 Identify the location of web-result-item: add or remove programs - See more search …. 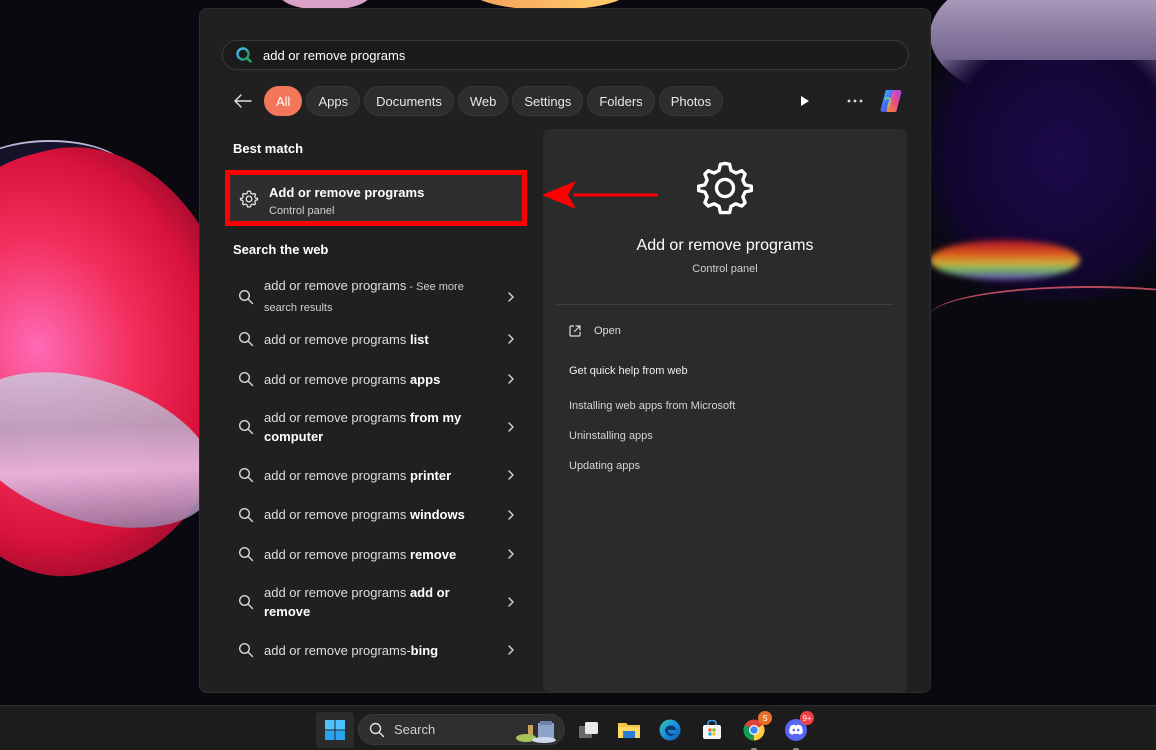
(376, 296).